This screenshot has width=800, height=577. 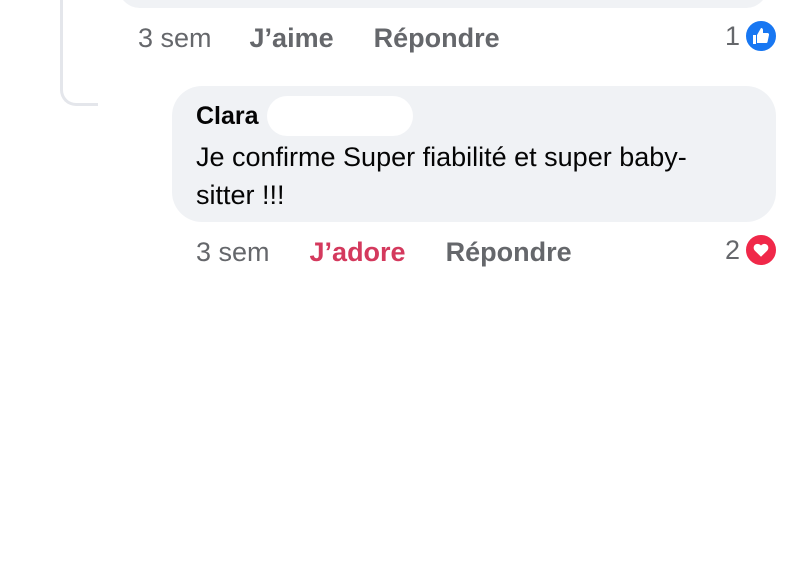 I want to click on parent-reaction-summary: 1, so click(x=751, y=36).